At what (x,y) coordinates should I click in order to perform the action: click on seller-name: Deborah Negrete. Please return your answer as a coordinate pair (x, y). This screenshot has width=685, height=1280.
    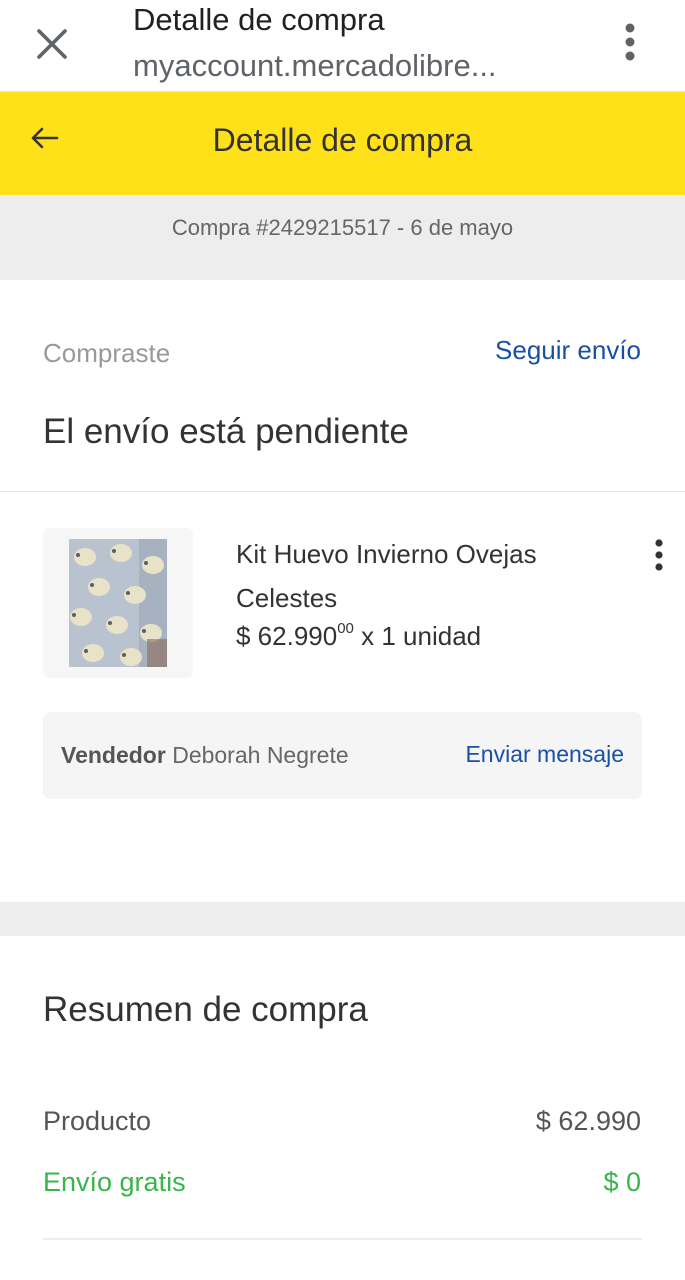
    Looking at the image, I should click on (257, 755).